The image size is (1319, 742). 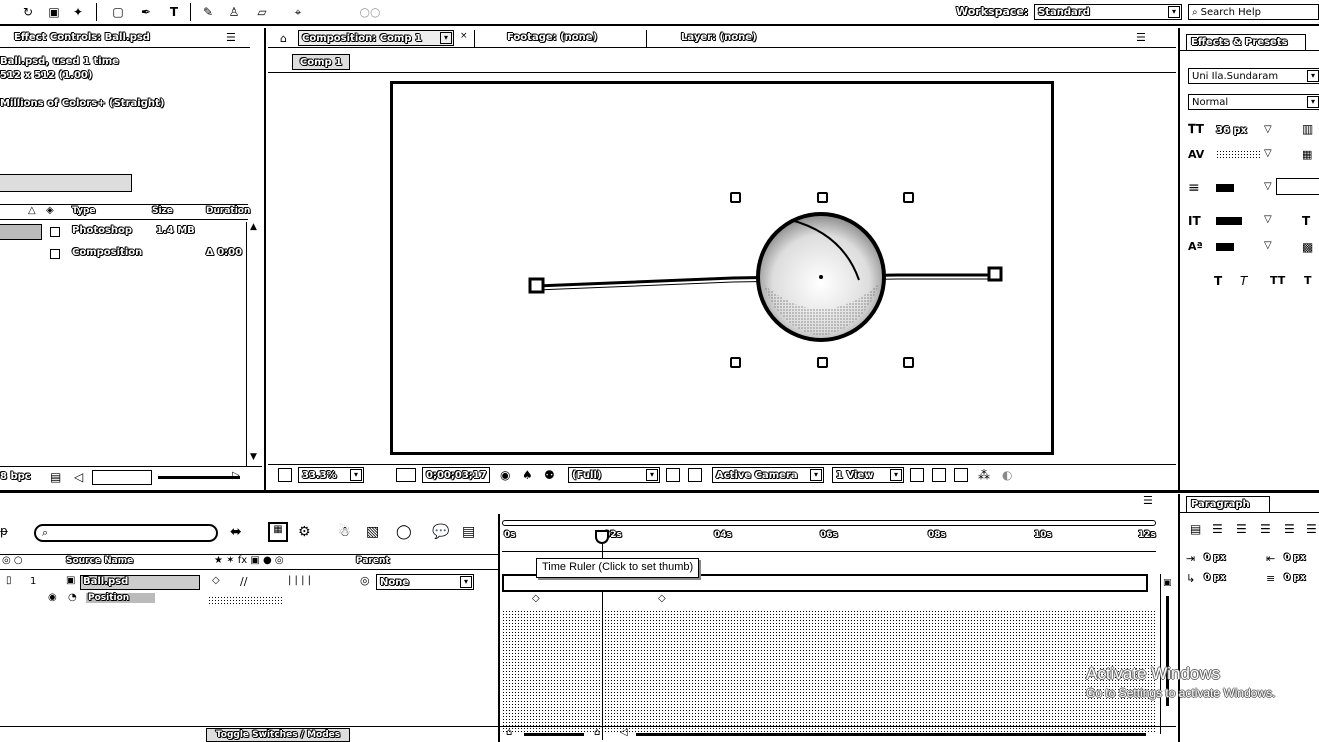 What do you see at coordinates (1295, 558) in the screenshot?
I see `indent-right-value: 0 px` at bounding box center [1295, 558].